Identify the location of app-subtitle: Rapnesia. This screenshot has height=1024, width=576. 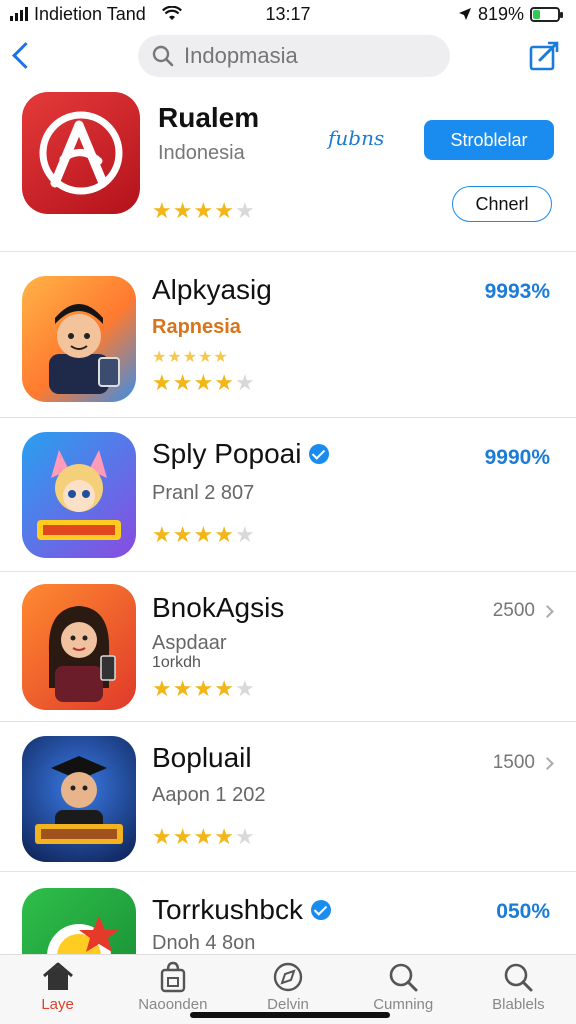
(196, 327).